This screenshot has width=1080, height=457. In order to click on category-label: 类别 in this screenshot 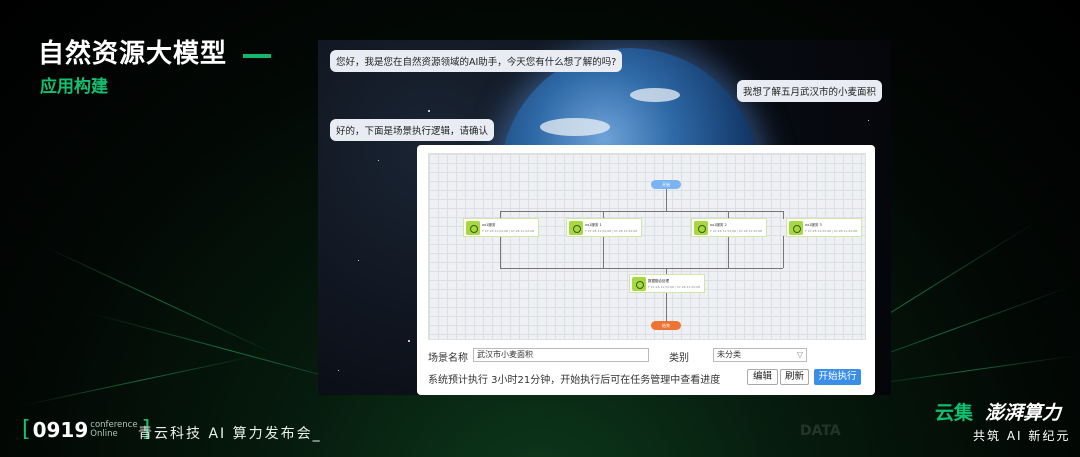, I will do `click(679, 358)`.